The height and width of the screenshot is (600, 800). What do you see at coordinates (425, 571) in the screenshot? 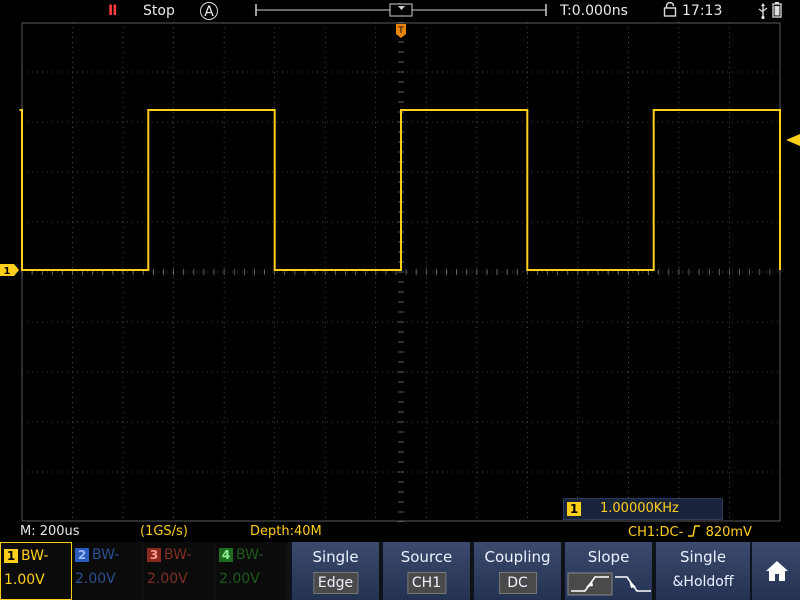
I see `trigger-source-softkey: Source CH1` at bounding box center [425, 571].